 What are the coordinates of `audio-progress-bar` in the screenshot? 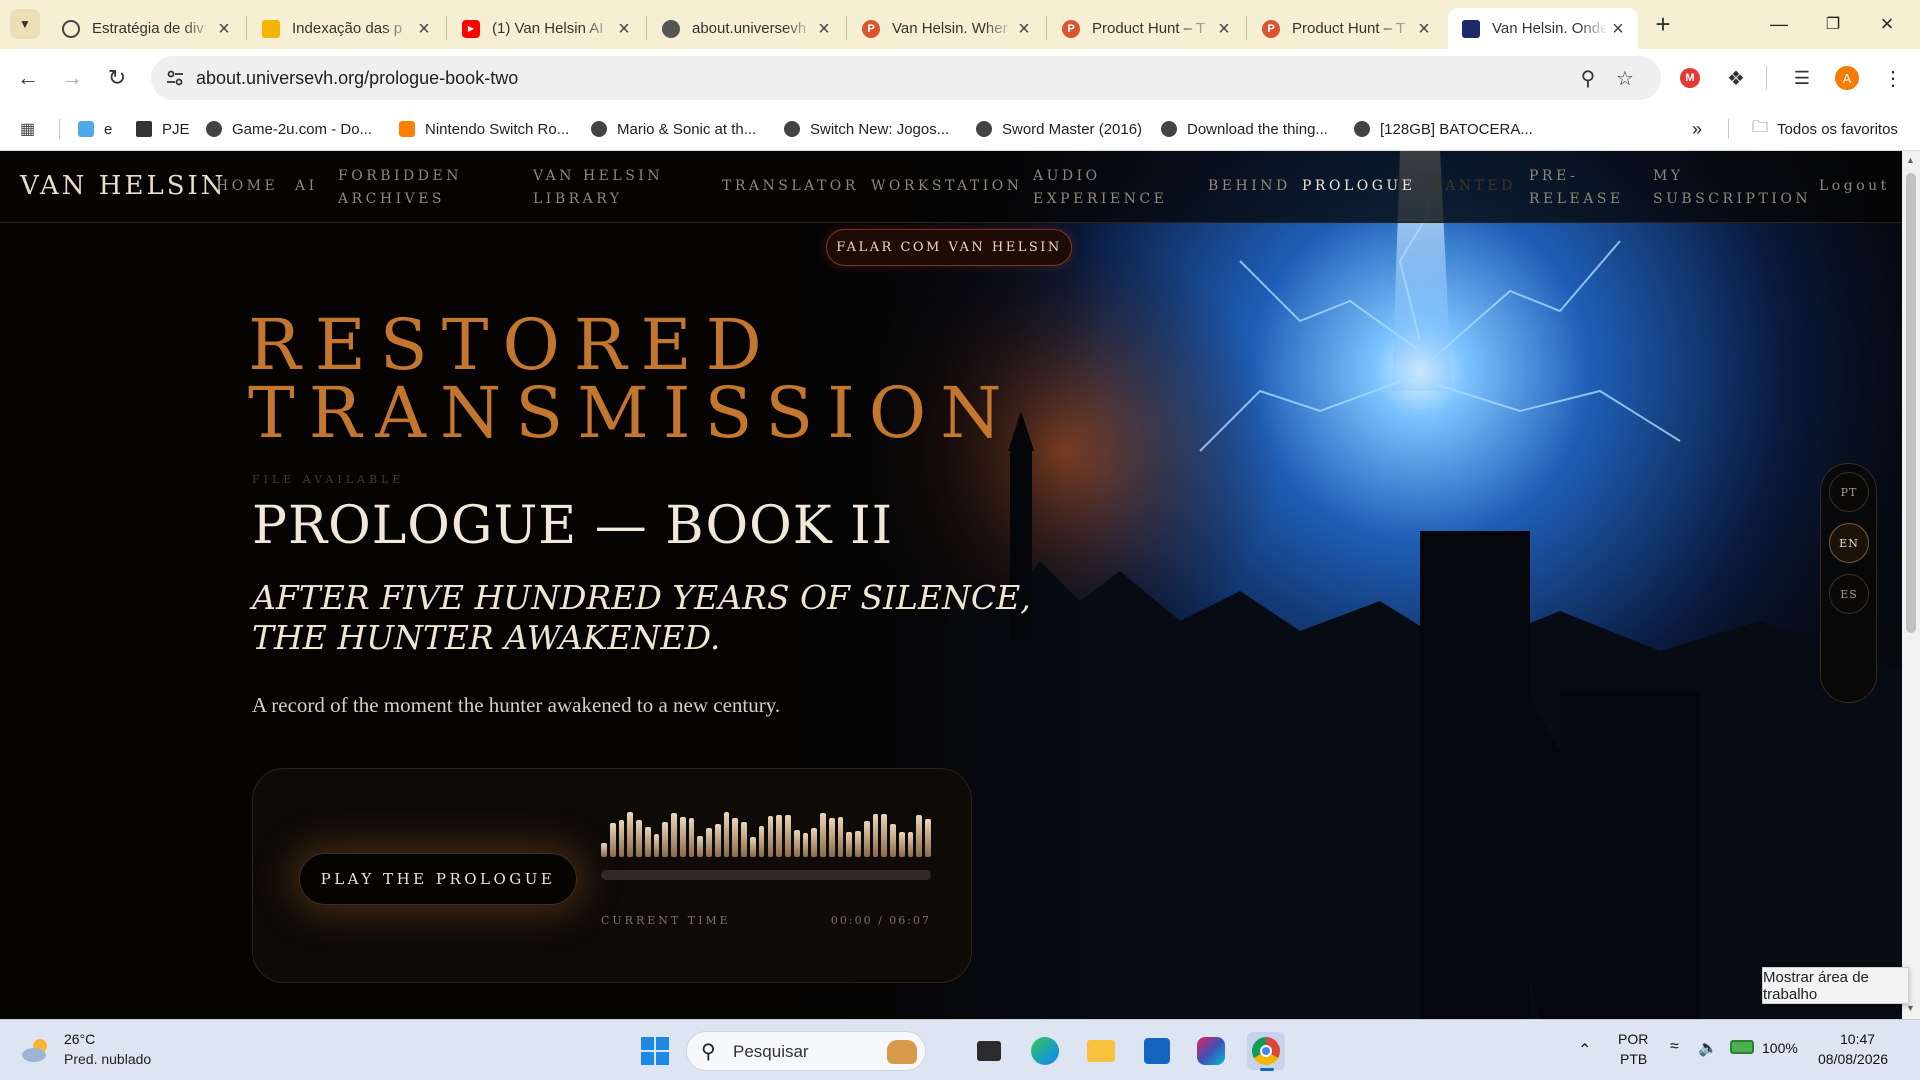 It's located at (766, 875).